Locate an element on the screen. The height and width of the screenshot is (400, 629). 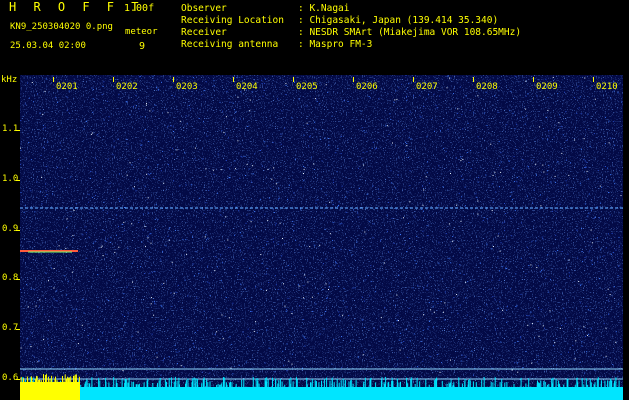
y-tick-label: 0.7 is located at coordinates (10, 328).